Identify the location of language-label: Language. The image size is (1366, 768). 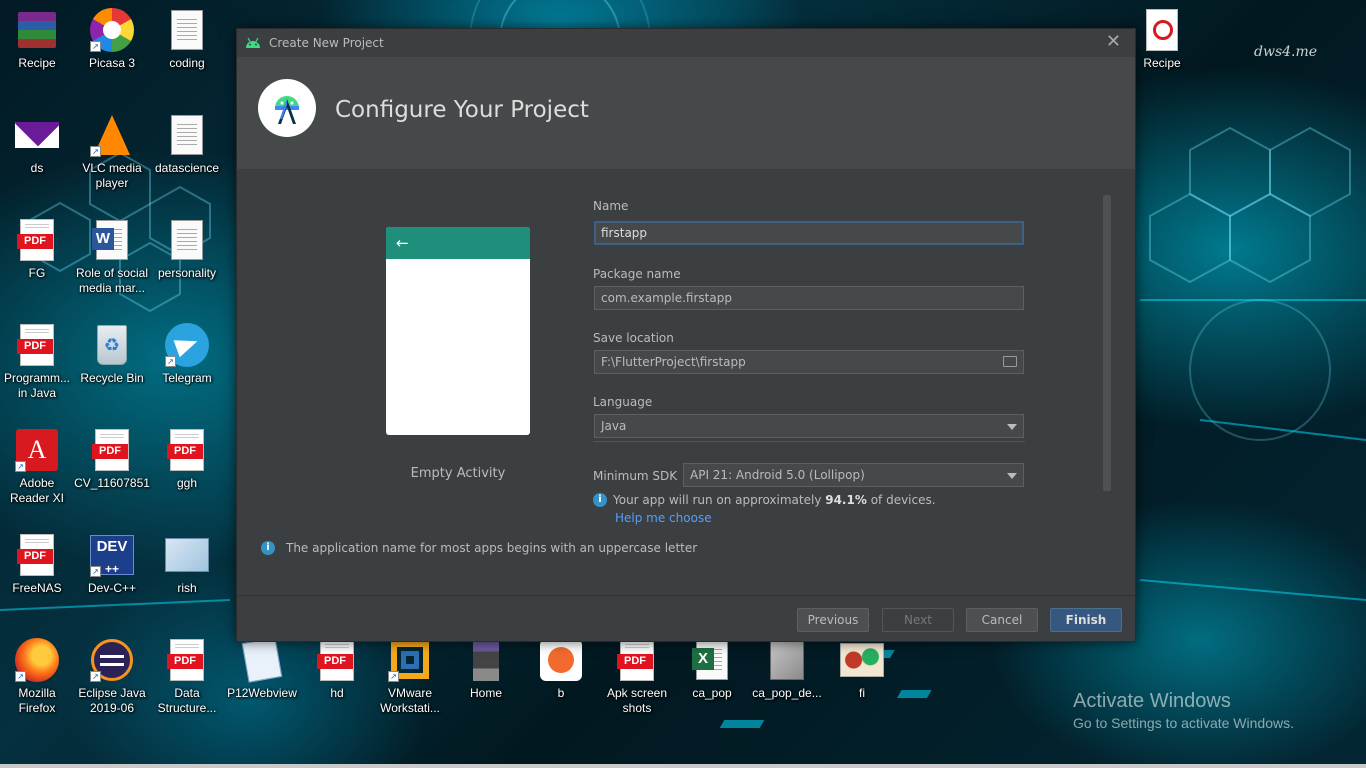
(623, 402).